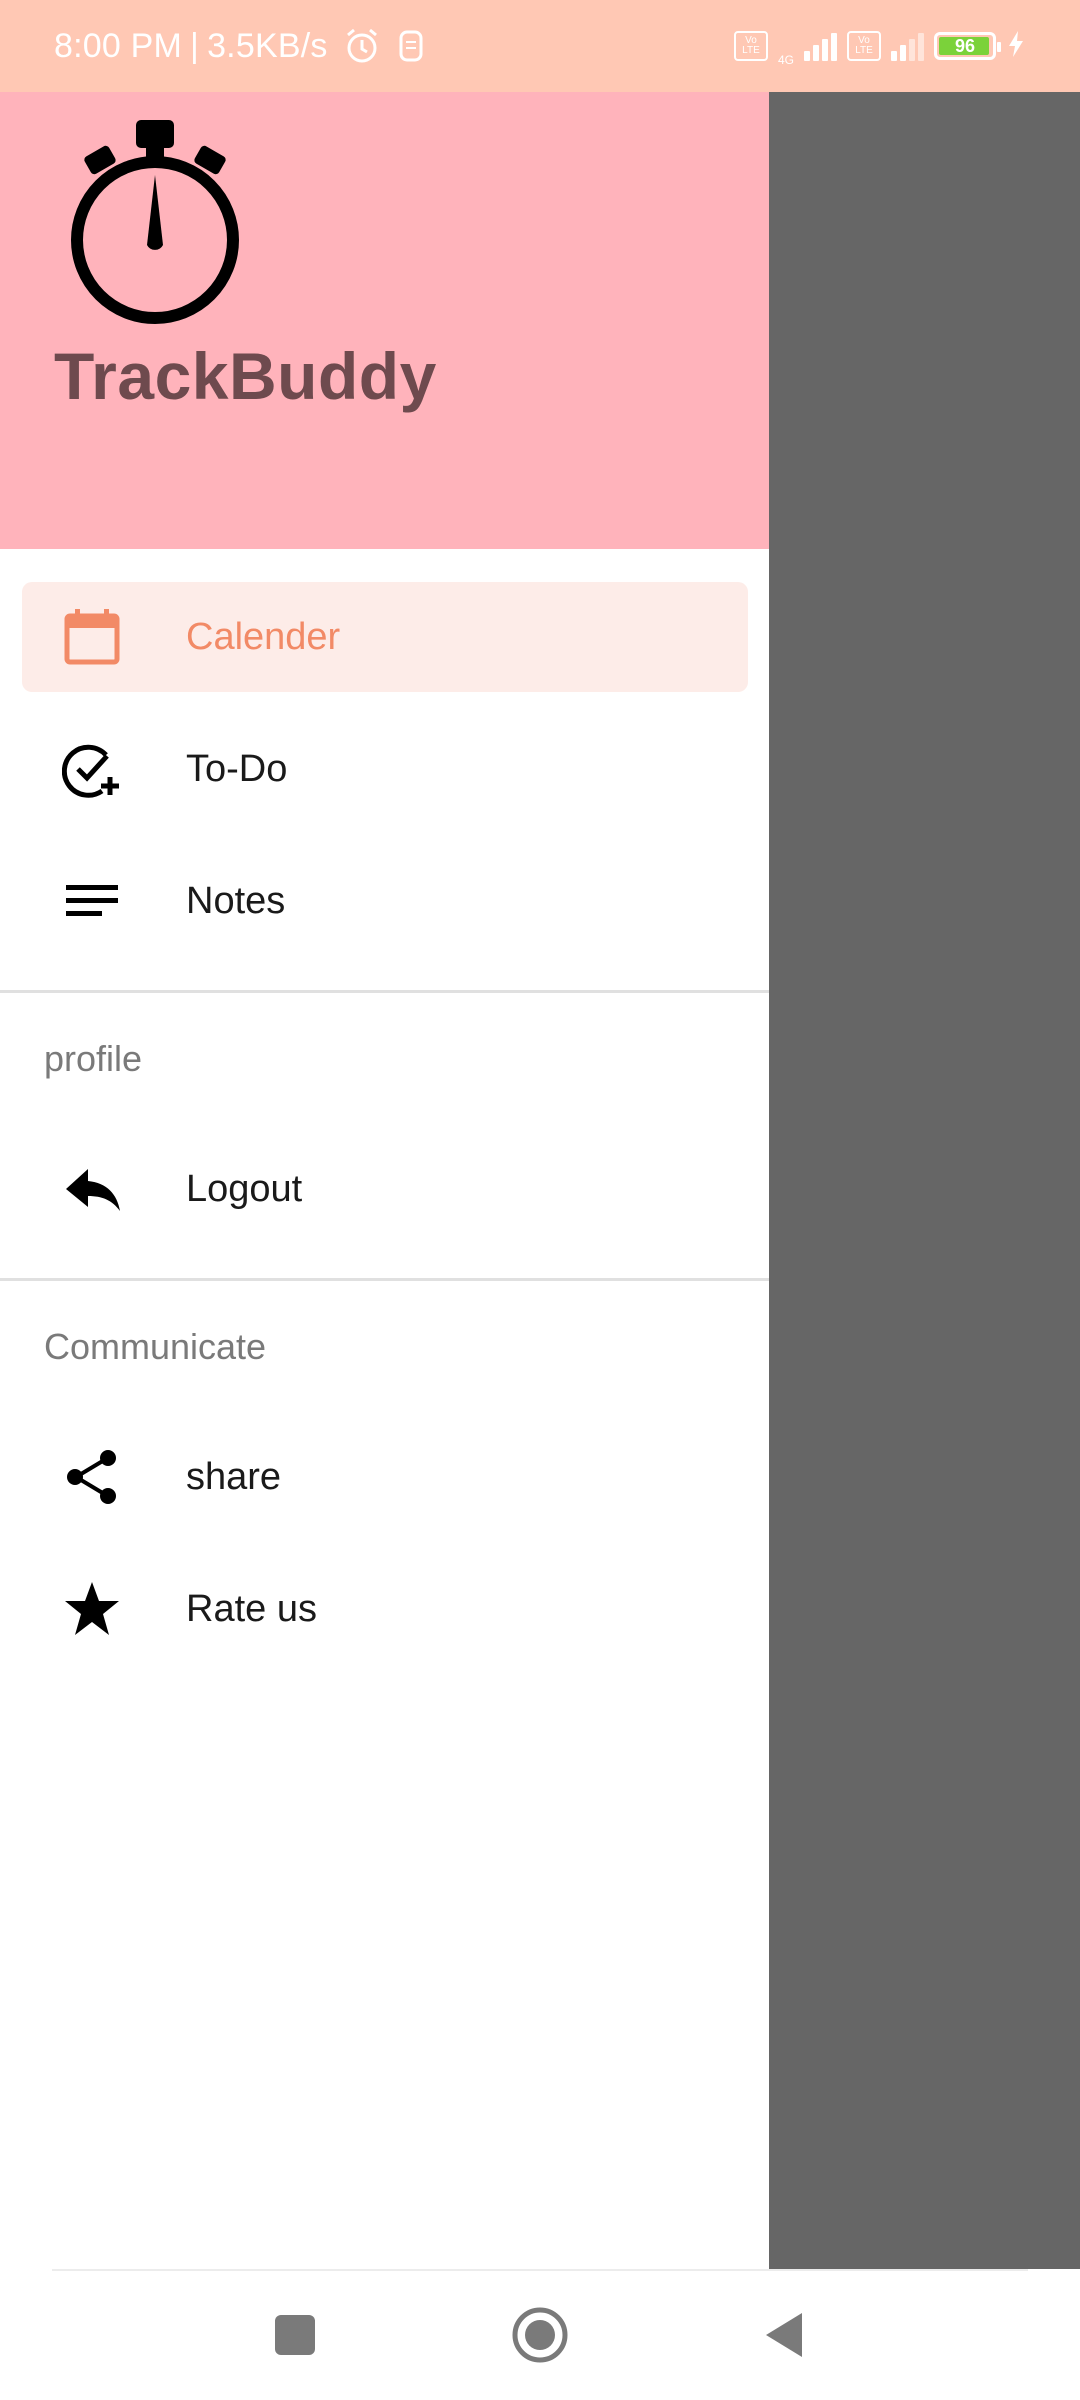  Describe the element at coordinates (540, 2270) in the screenshot. I see `nav-divider` at that location.